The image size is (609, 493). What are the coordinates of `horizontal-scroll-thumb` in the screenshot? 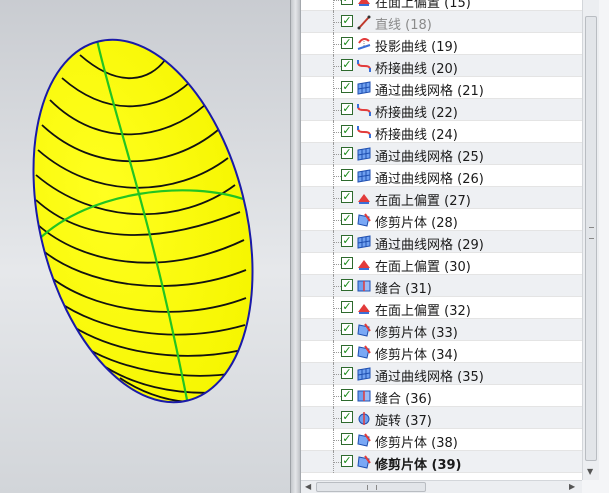 It's located at (371, 487).